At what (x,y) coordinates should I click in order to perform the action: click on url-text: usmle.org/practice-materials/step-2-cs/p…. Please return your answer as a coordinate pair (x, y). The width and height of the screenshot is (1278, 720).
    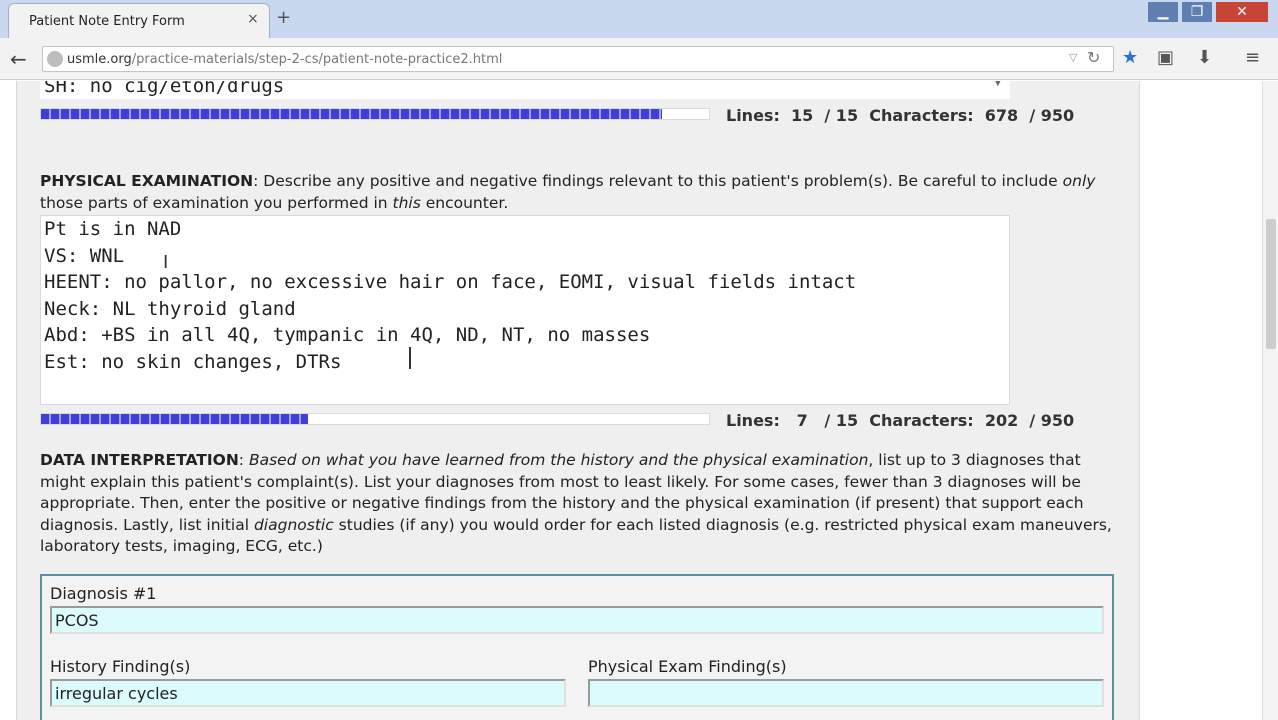
    Looking at the image, I should click on (285, 59).